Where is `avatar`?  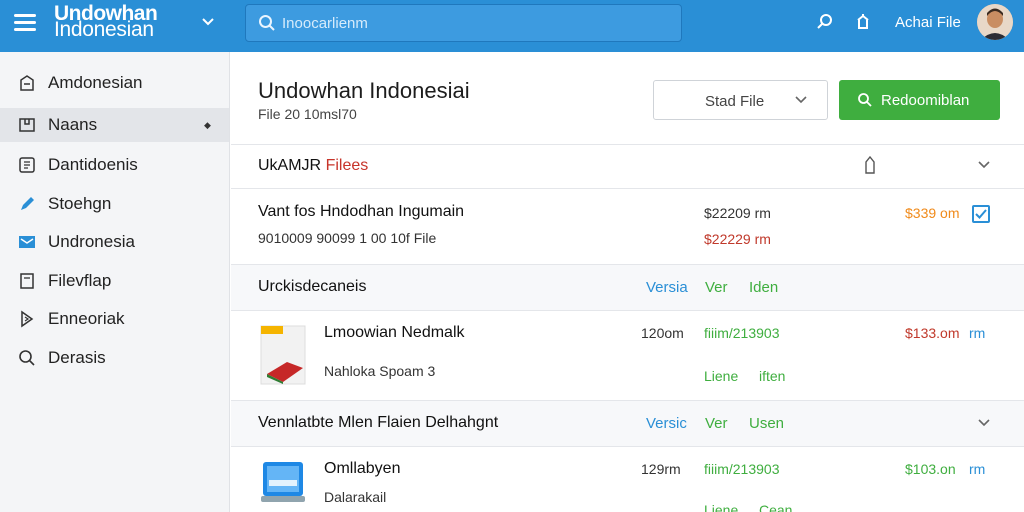 avatar is located at coordinates (995, 22).